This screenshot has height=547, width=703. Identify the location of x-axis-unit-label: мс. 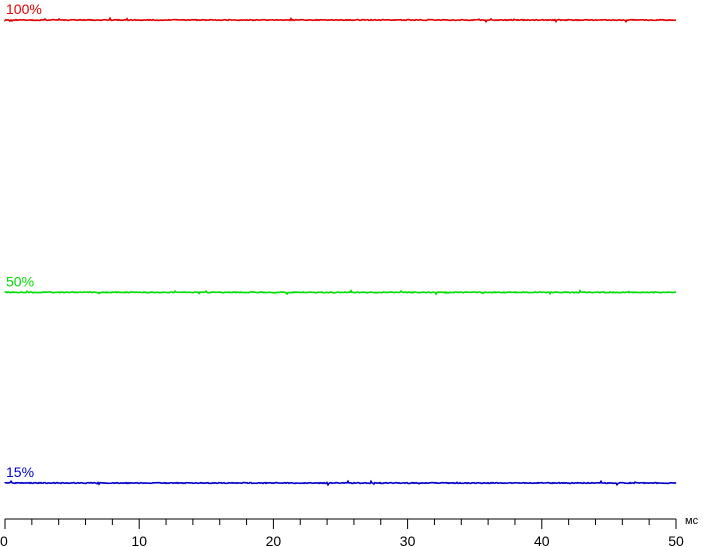
(692, 521).